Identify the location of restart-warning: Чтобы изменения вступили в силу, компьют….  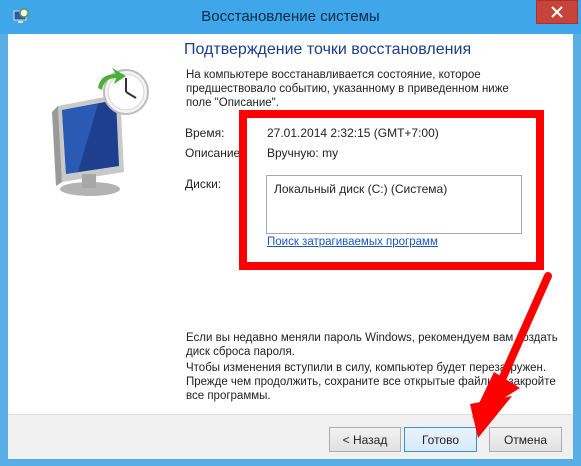
(371, 382).